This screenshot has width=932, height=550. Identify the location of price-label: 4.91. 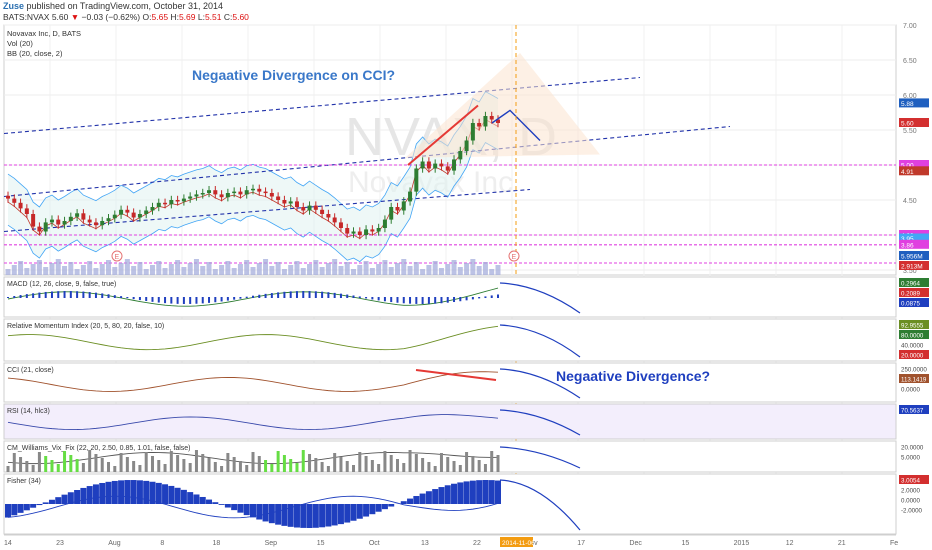
(907, 172).